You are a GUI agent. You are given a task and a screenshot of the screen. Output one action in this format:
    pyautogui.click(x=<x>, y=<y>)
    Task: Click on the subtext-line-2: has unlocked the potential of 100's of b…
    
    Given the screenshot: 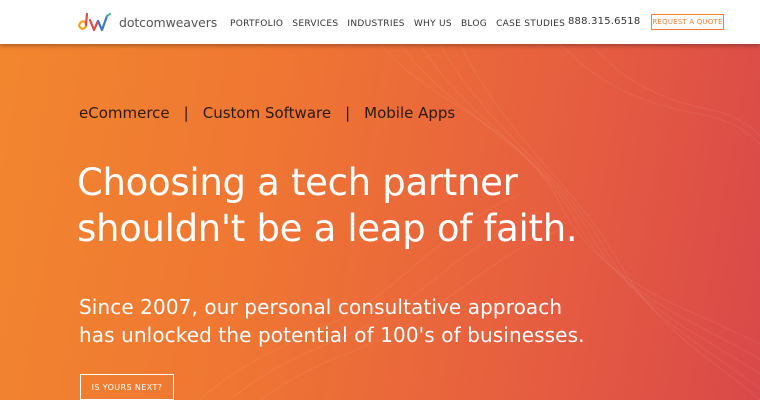 What is the action you would take?
    pyautogui.click(x=332, y=335)
    